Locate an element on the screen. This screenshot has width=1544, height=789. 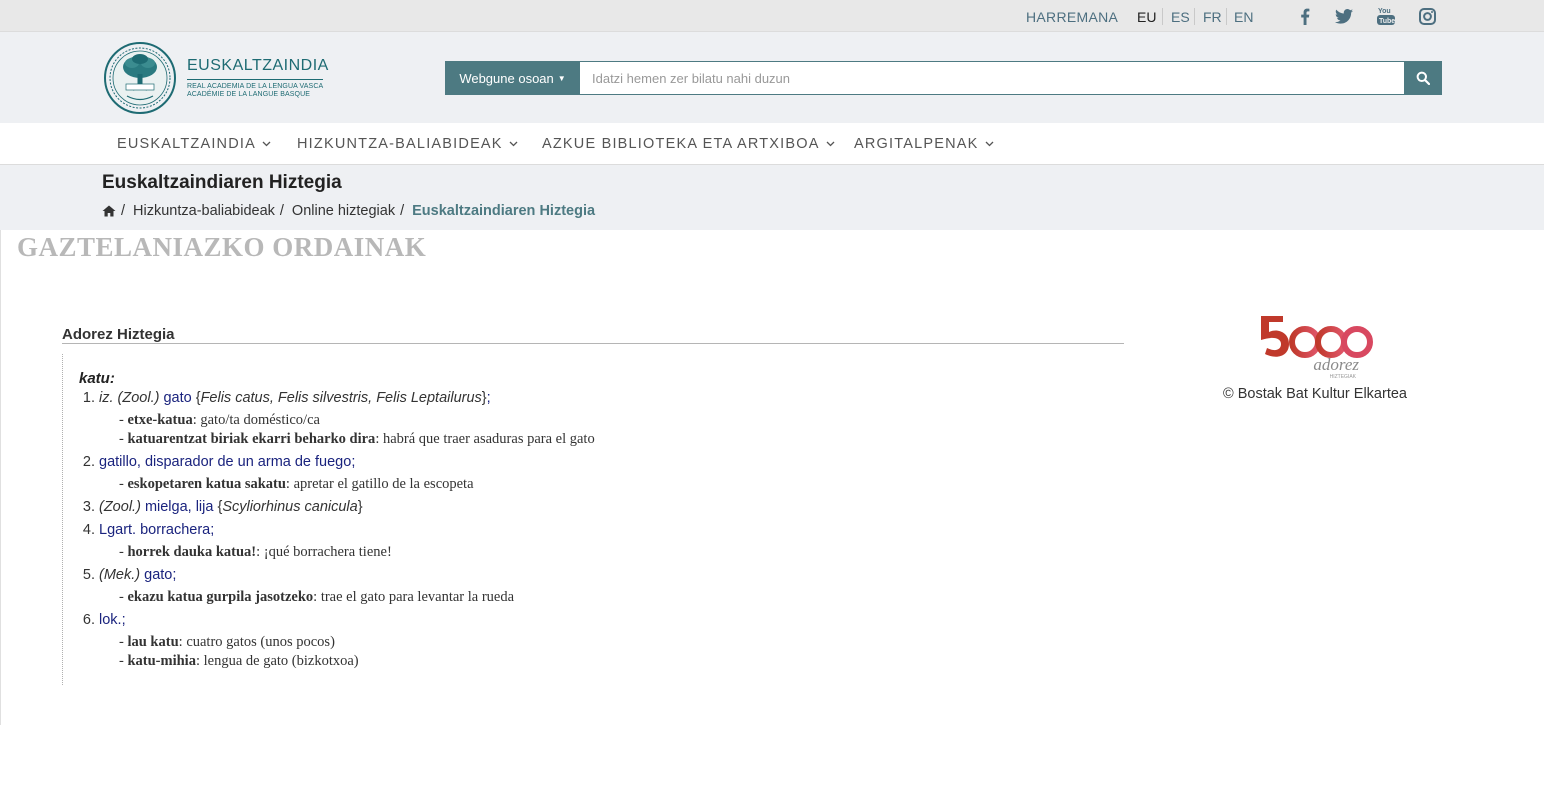
nav-argitalpenak: ARGITALPENAK is located at coordinates (924, 144).